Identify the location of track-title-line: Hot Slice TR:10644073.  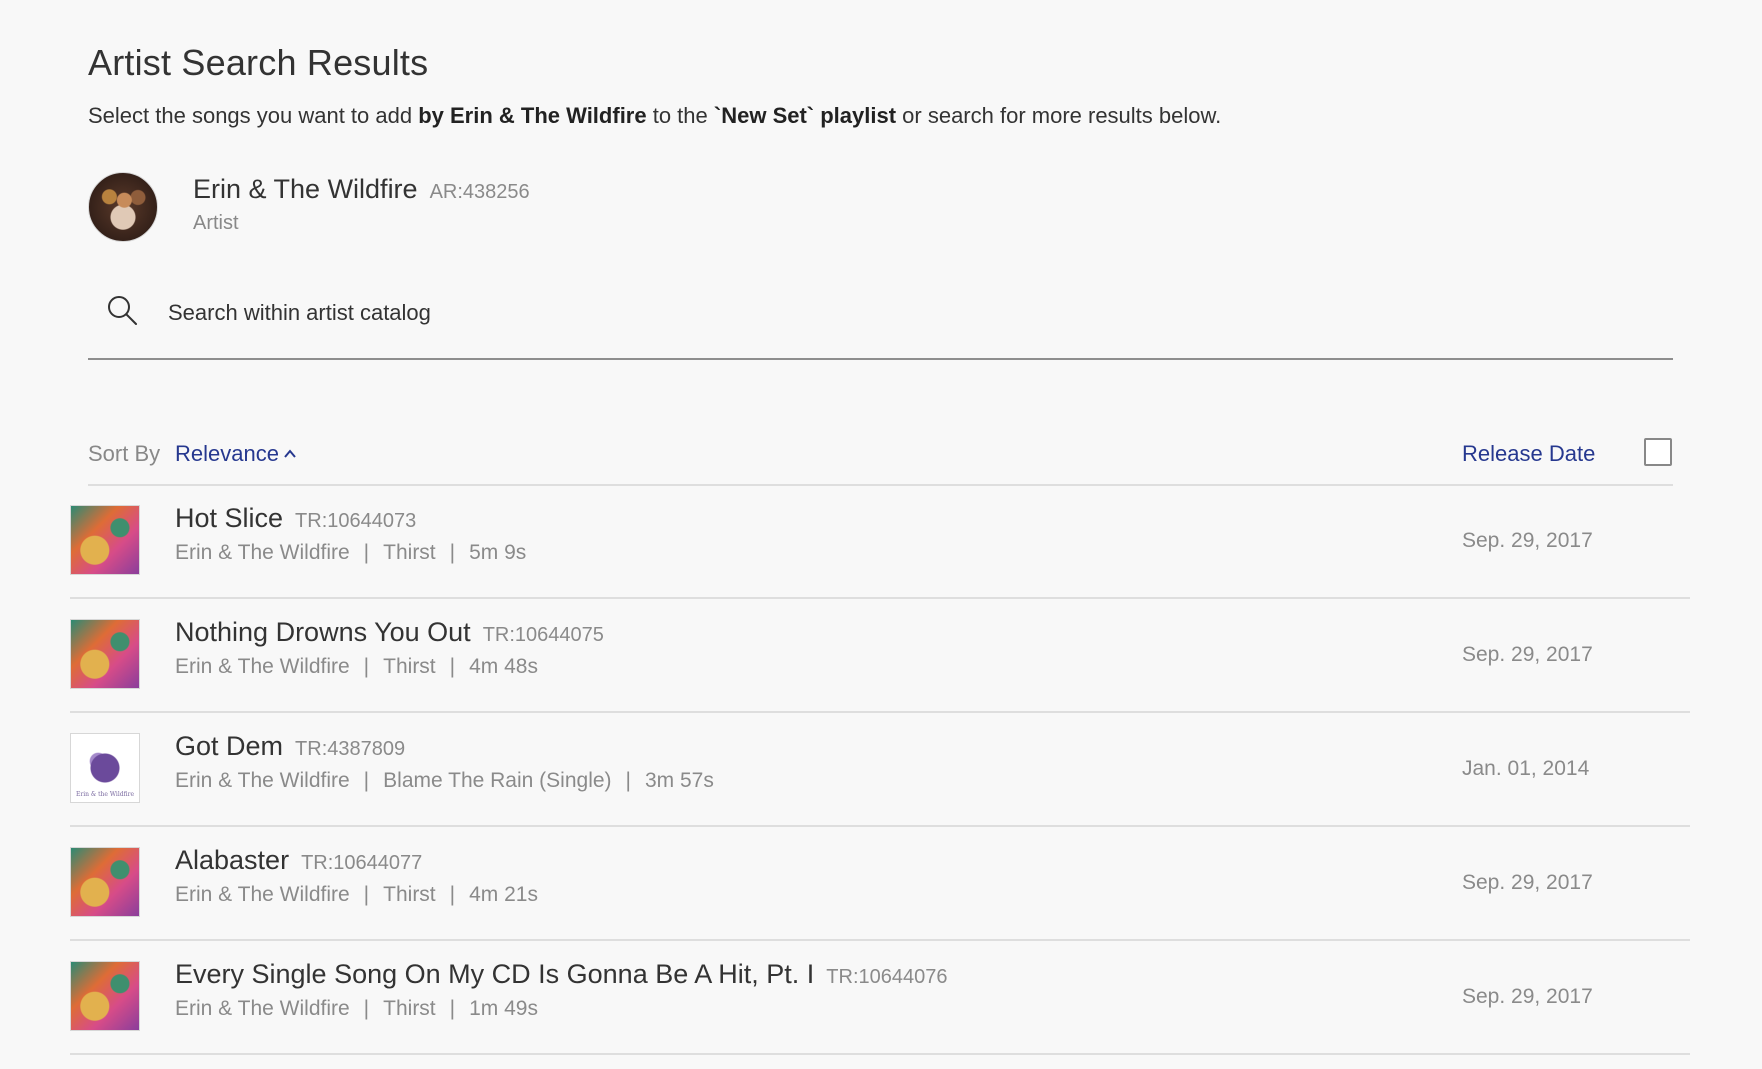
(295, 518).